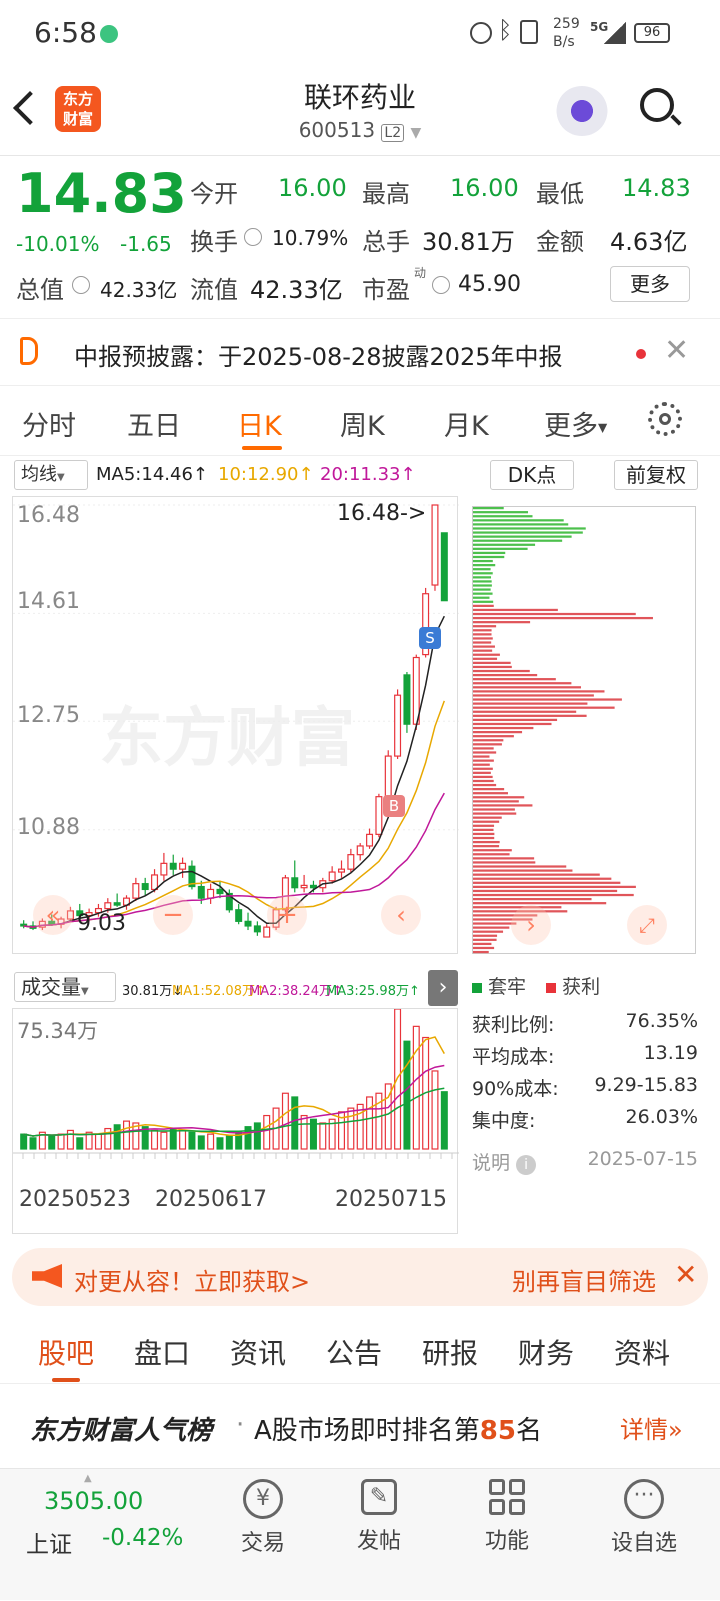 The height and width of the screenshot is (1601, 720). What do you see at coordinates (491, 1163) in the screenshot?
I see `explain-label: 说明` at bounding box center [491, 1163].